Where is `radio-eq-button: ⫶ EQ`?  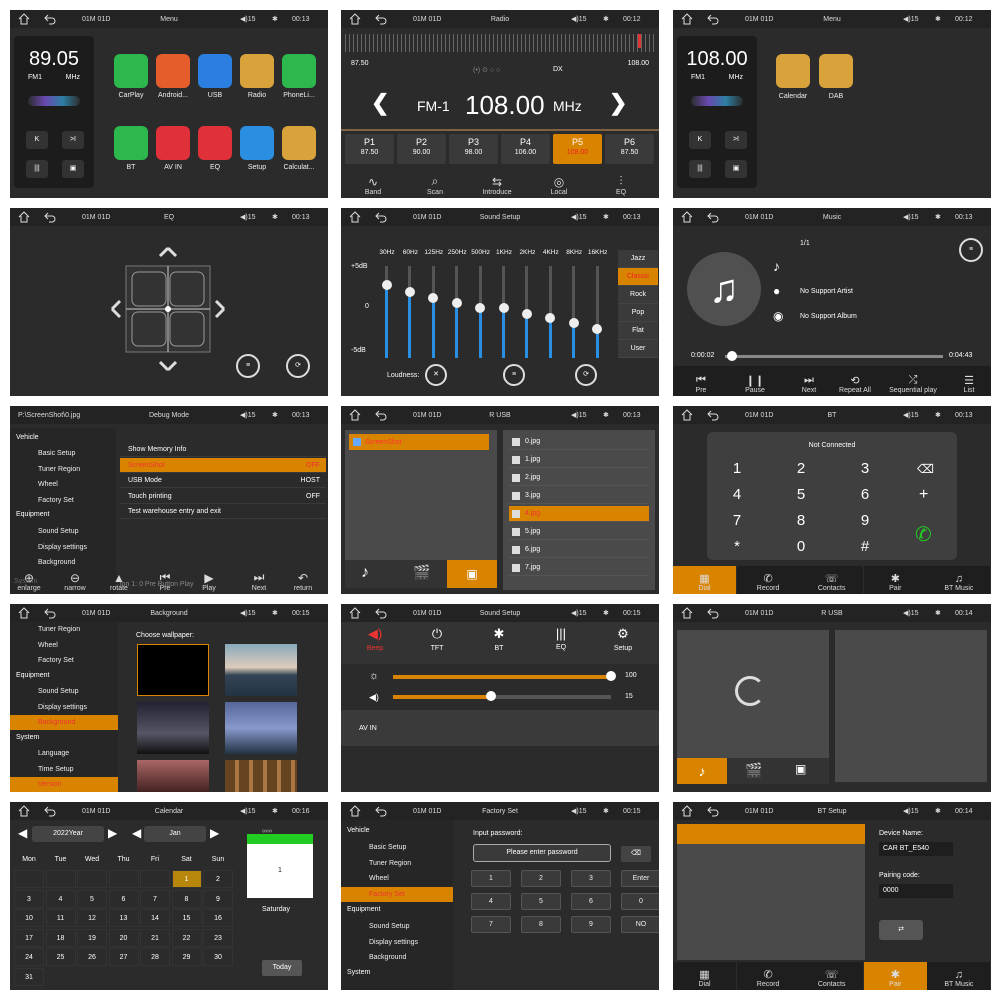 radio-eq-button: ⫶ EQ is located at coordinates (621, 182).